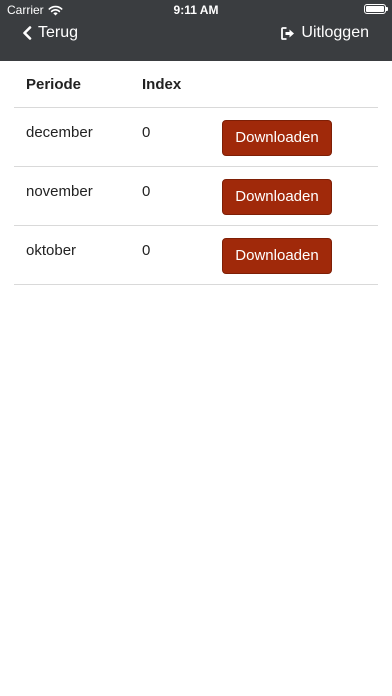 The image size is (392, 696). What do you see at coordinates (196, 196) in the screenshot?
I see `table-row: november 0 Downloaden` at bounding box center [196, 196].